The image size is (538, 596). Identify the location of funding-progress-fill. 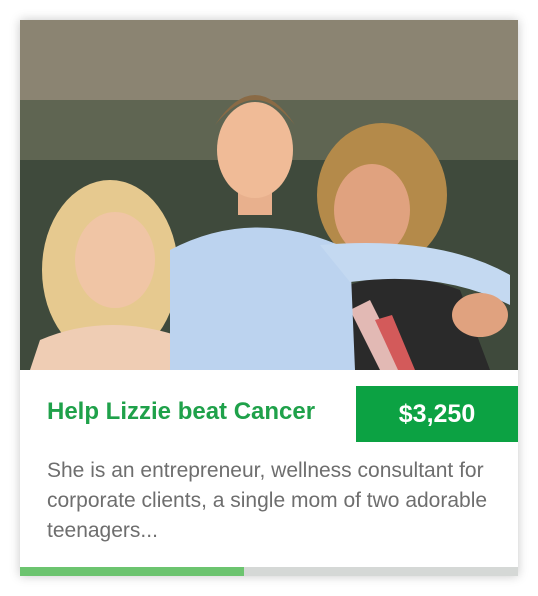
(132, 571).